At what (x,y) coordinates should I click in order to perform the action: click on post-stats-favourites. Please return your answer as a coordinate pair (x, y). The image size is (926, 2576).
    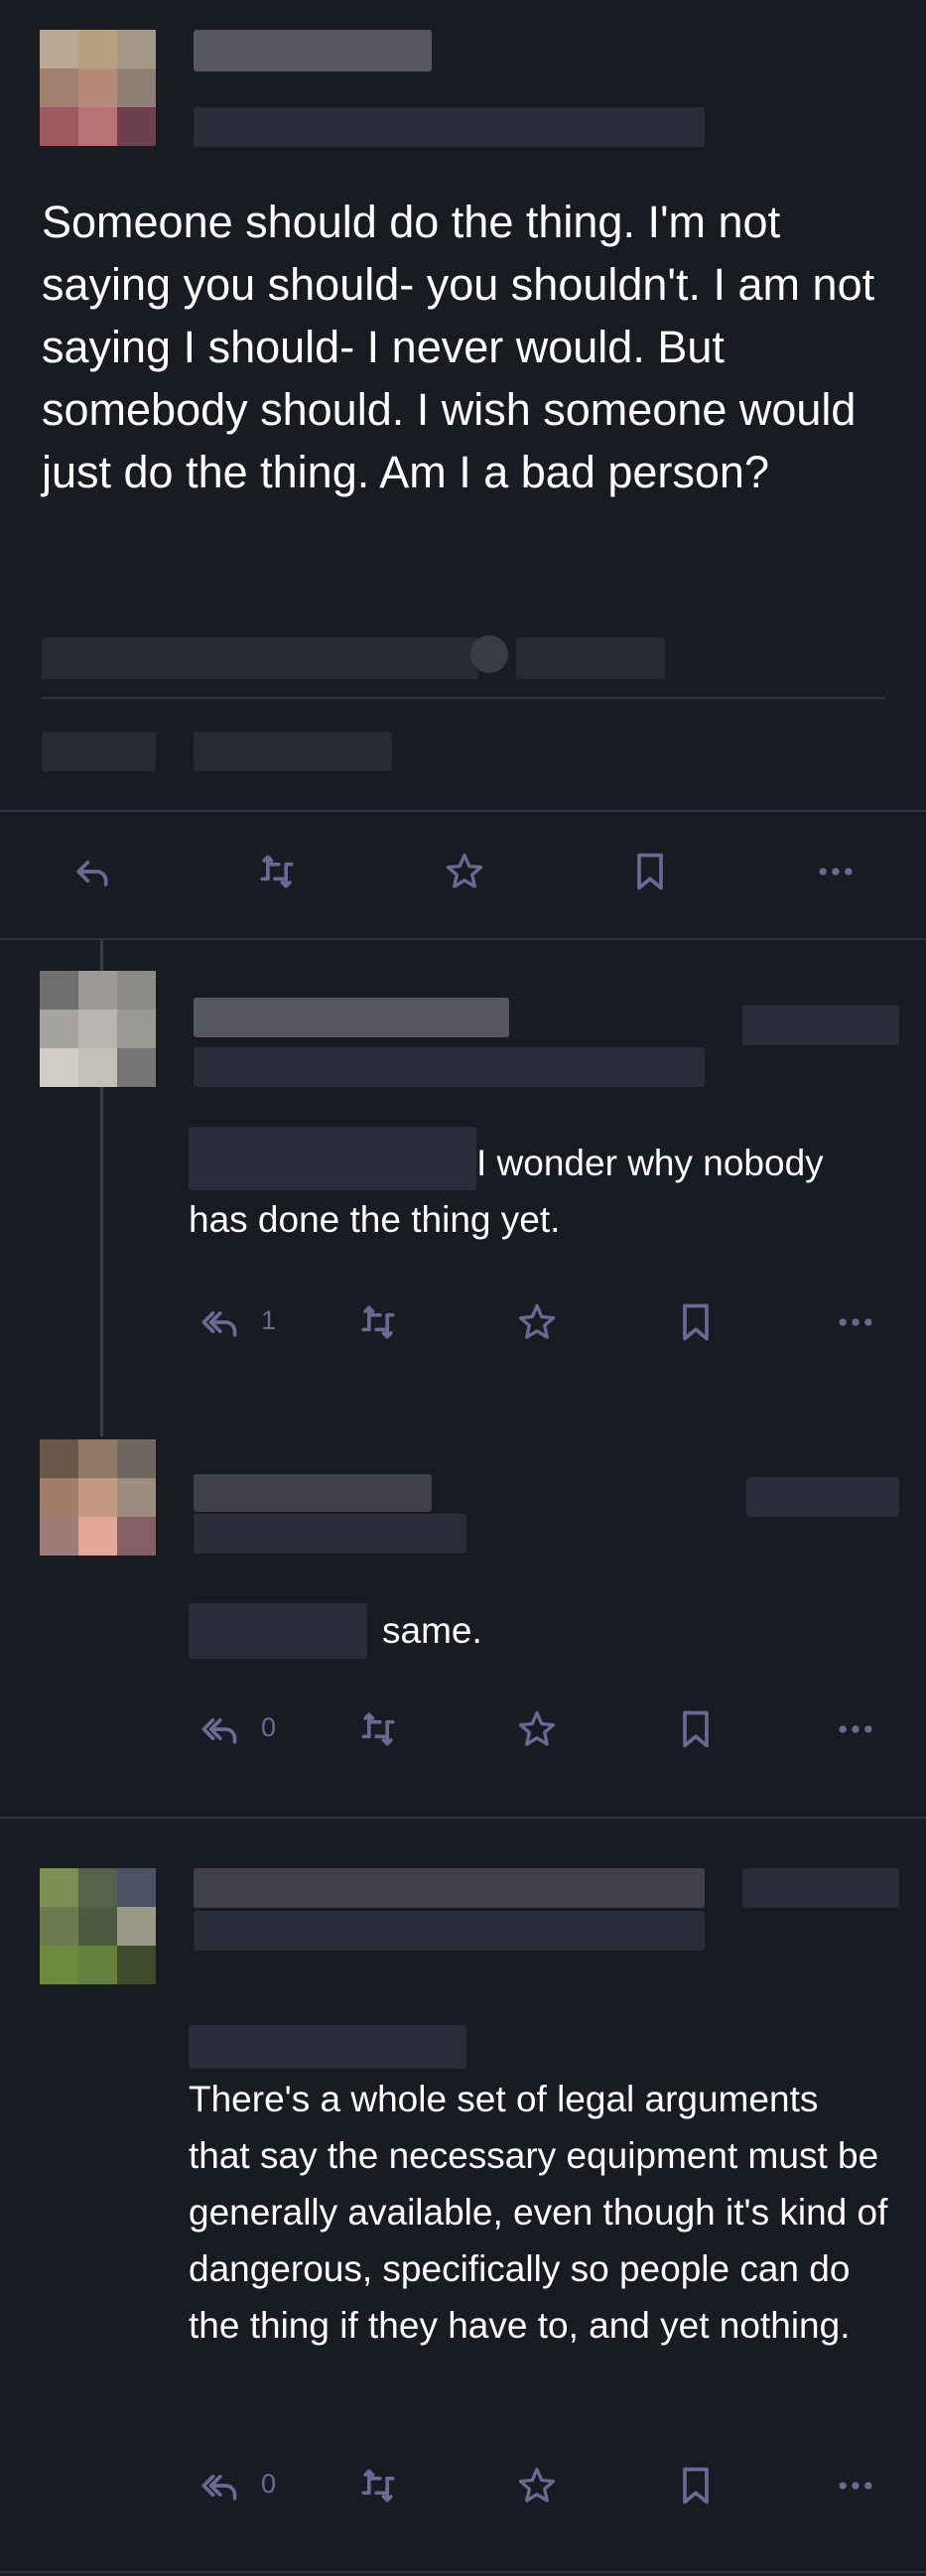
    Looking at the image, I should click on (293, 751).